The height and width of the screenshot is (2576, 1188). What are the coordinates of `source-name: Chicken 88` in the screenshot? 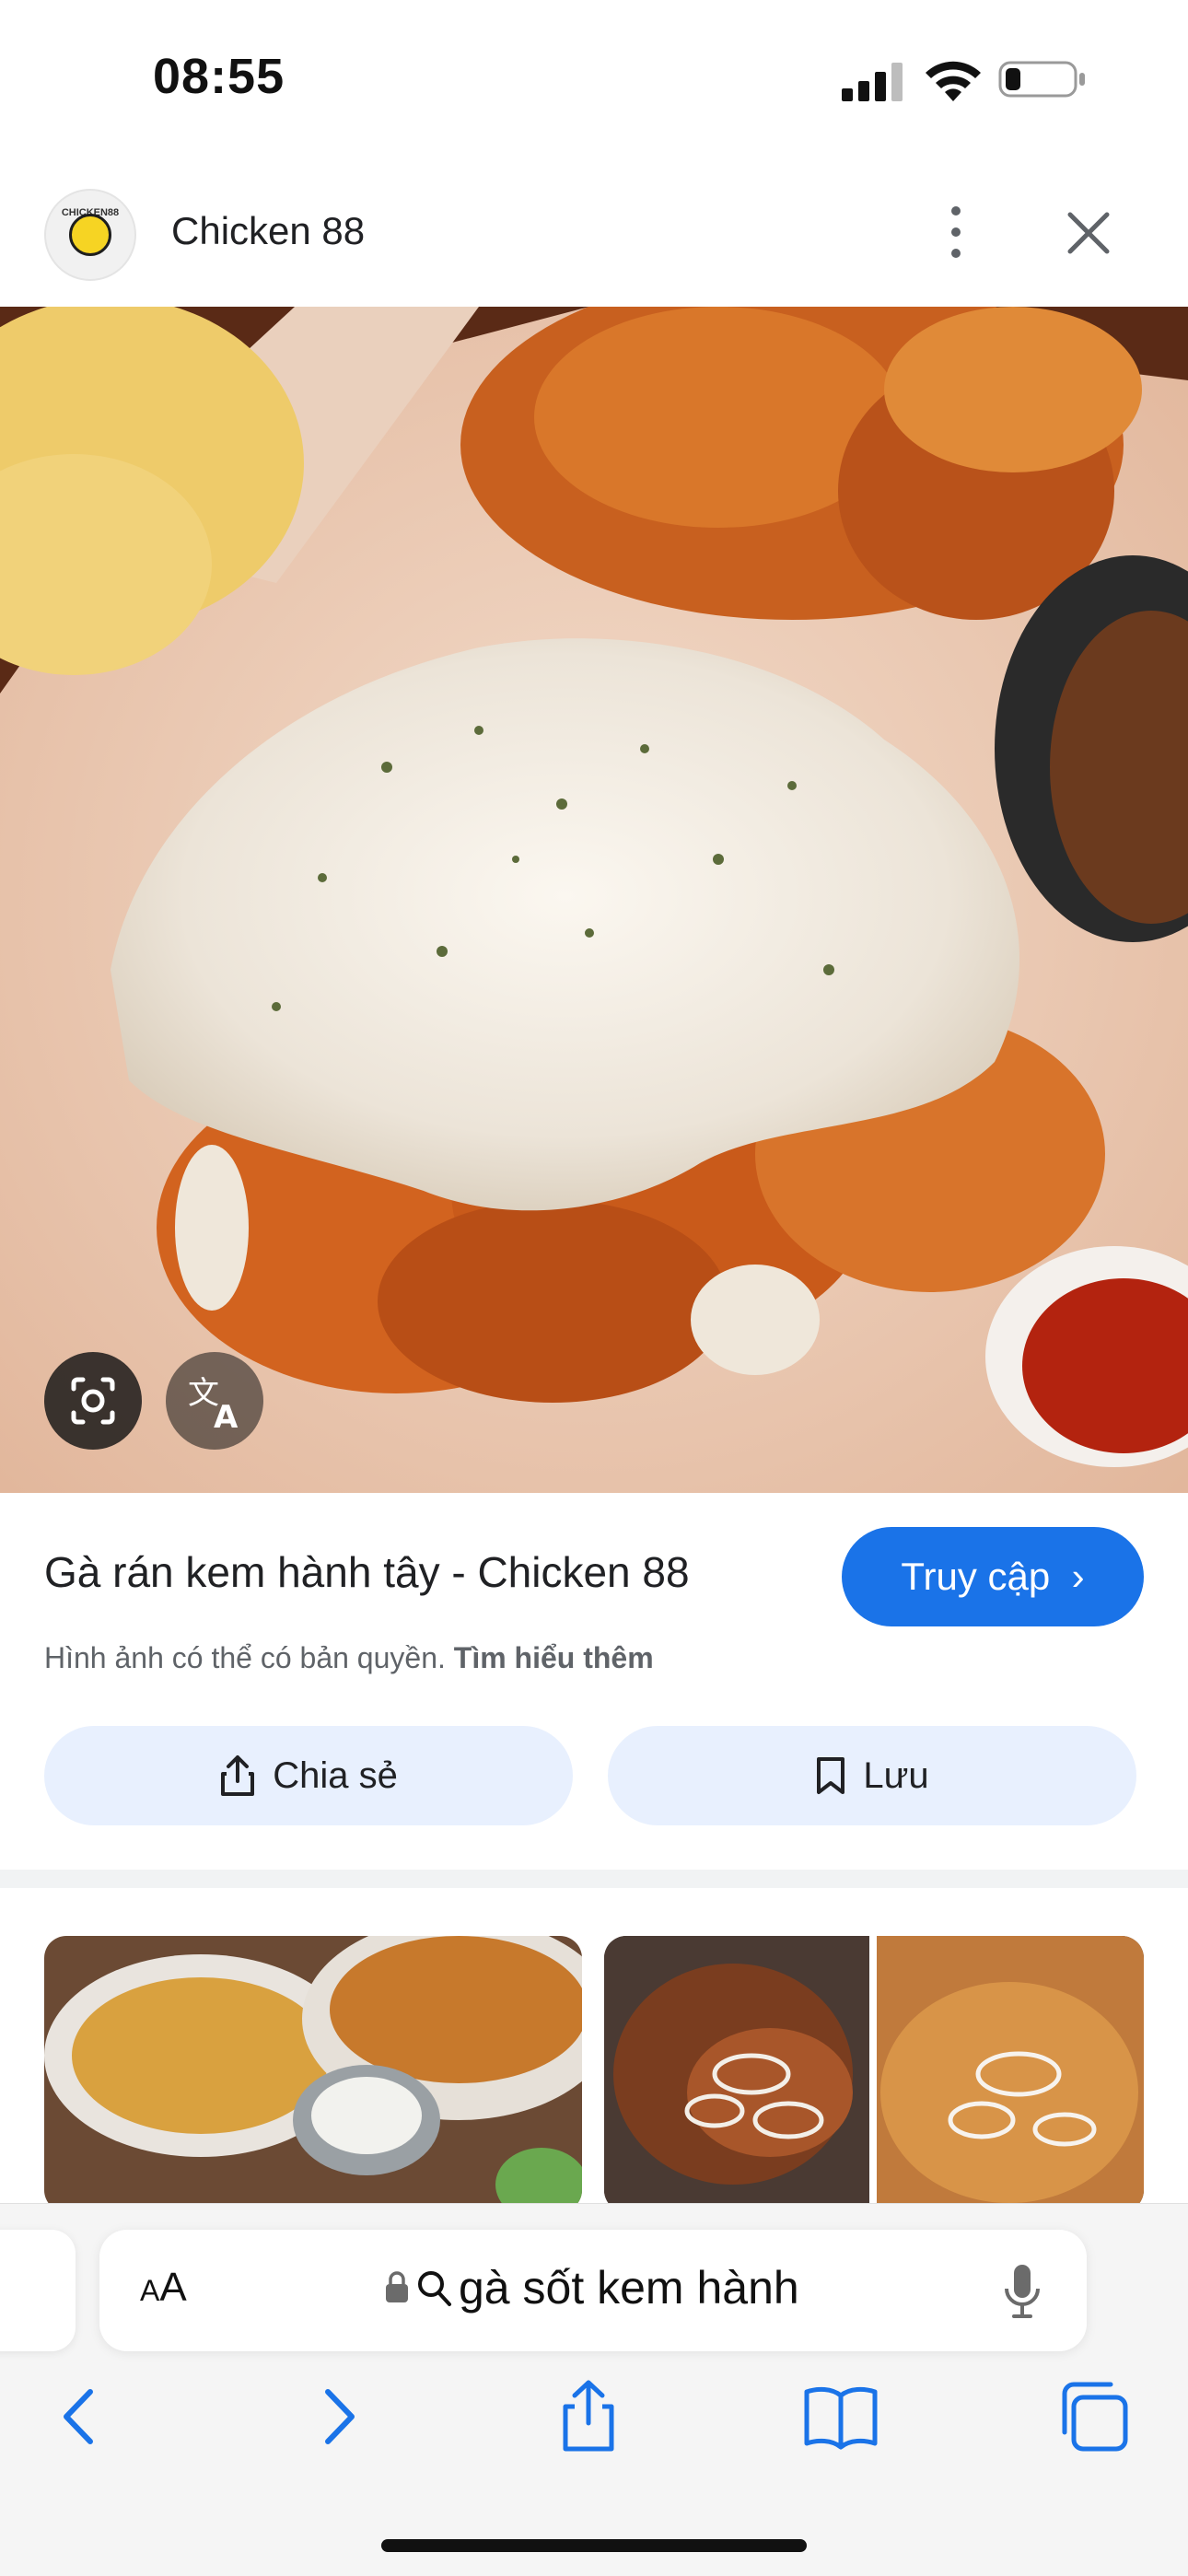 It's located at (268, 231).